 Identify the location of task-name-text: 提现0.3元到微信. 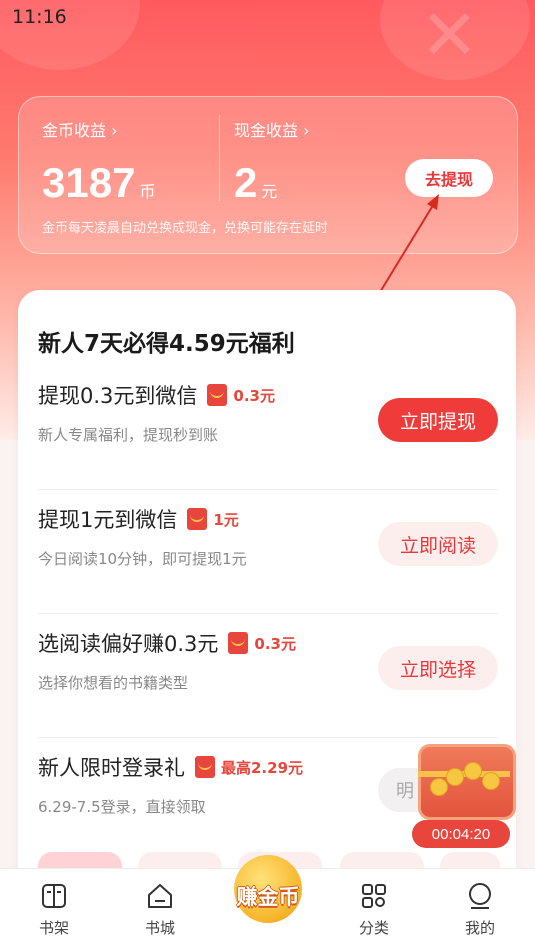
(118, 396).